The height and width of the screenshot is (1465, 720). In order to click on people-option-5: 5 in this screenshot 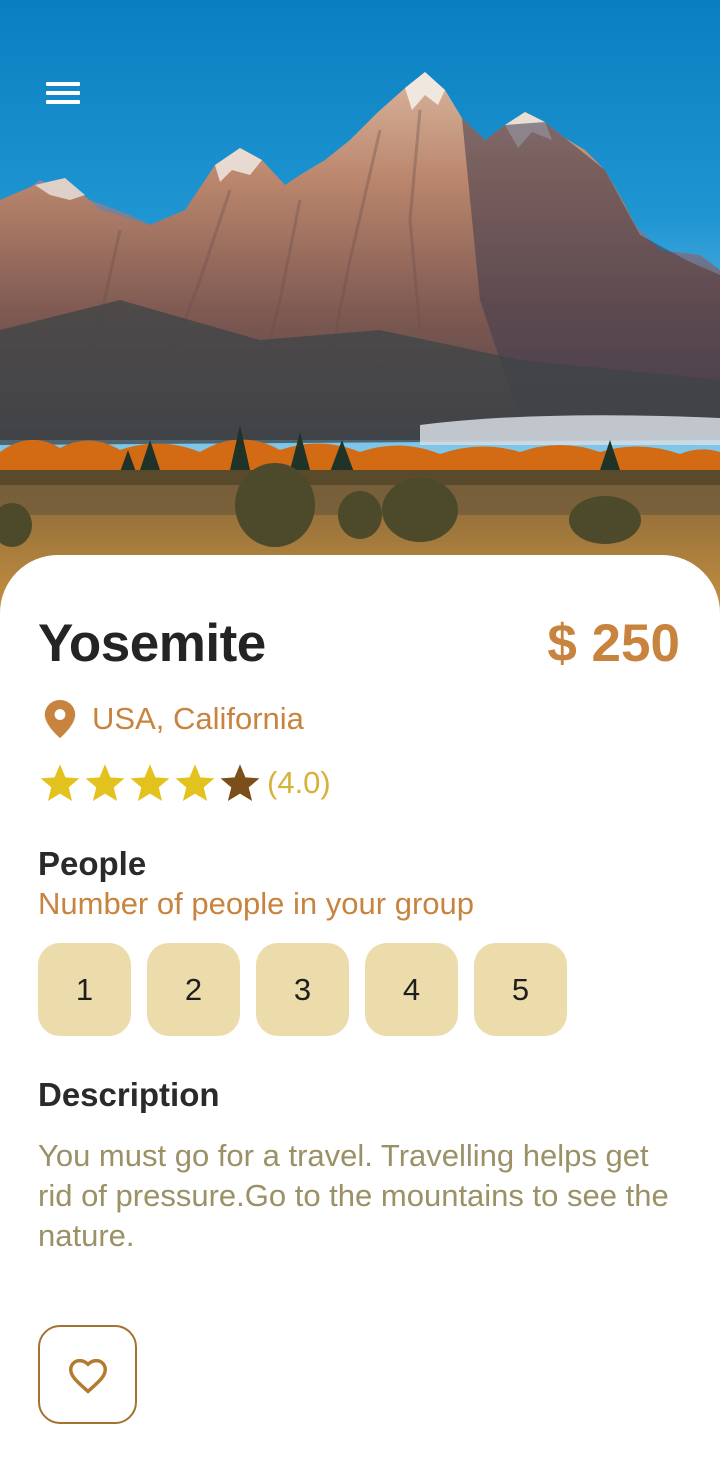, I will do `click(520, 989)`.